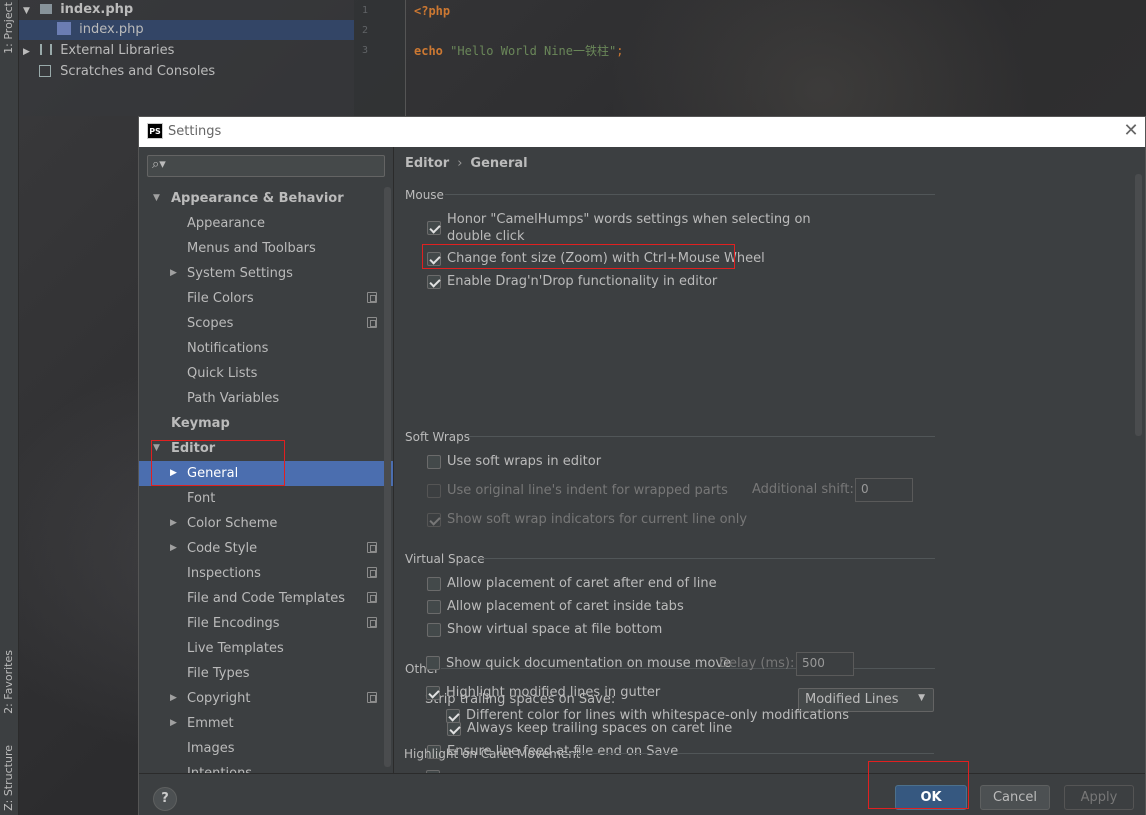  I want to click on sidebar-item-color-scheme: ▶ Color Scheme, so click(266, 523).